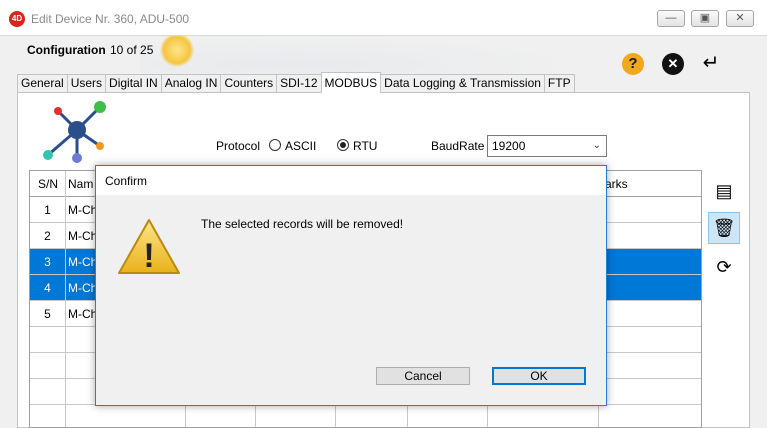 The width and height of the screenshot is (767, 428). What do you see at coordinates (633, 64) in the screenshot?
I see `help-icon: ?` at bounding box center [633, 64].